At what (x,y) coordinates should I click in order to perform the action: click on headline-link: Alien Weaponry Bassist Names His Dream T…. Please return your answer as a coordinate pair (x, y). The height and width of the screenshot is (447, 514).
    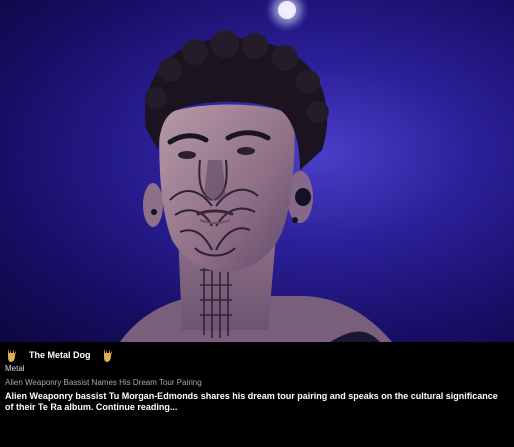
    Looking at the image, I should click on (103, 382).